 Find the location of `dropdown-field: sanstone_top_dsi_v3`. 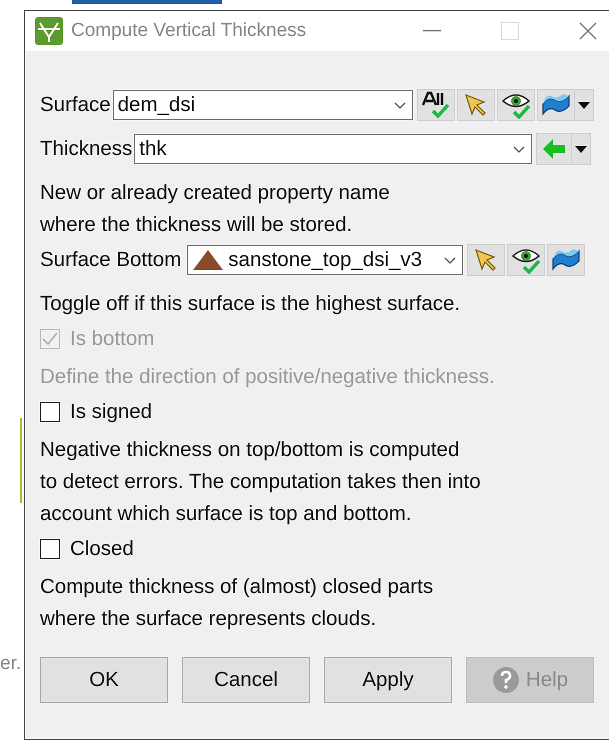

dropdown-field: sanstone_top_dsi_v3 is located at coordinates (325, 260).